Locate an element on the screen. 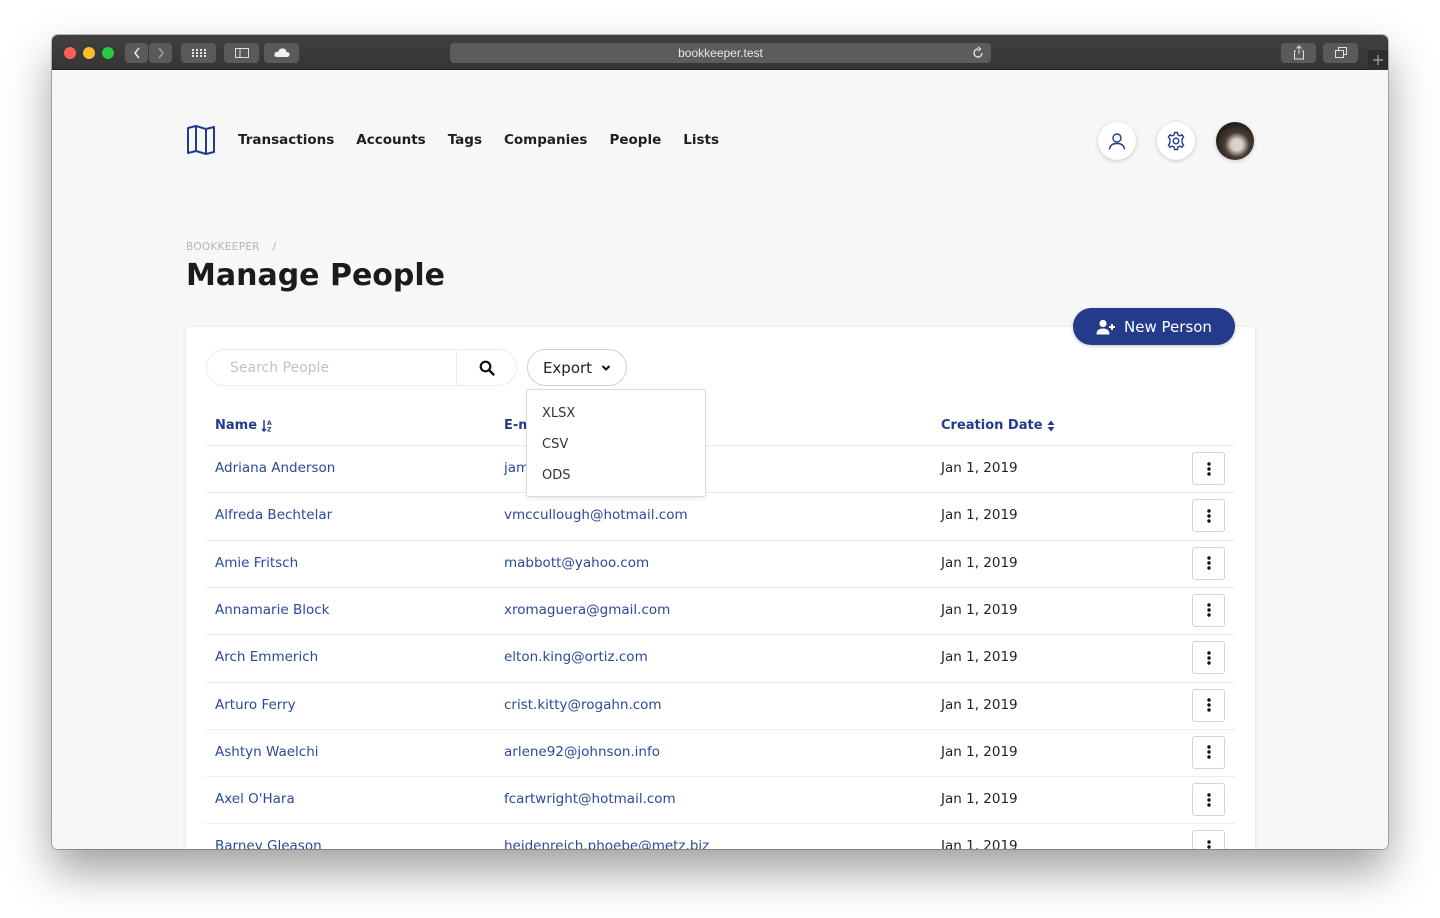 This screenshot has height=918, width=1440. person-email-link: vmccullough@hotmail.com is located at coordinates (596, 515).